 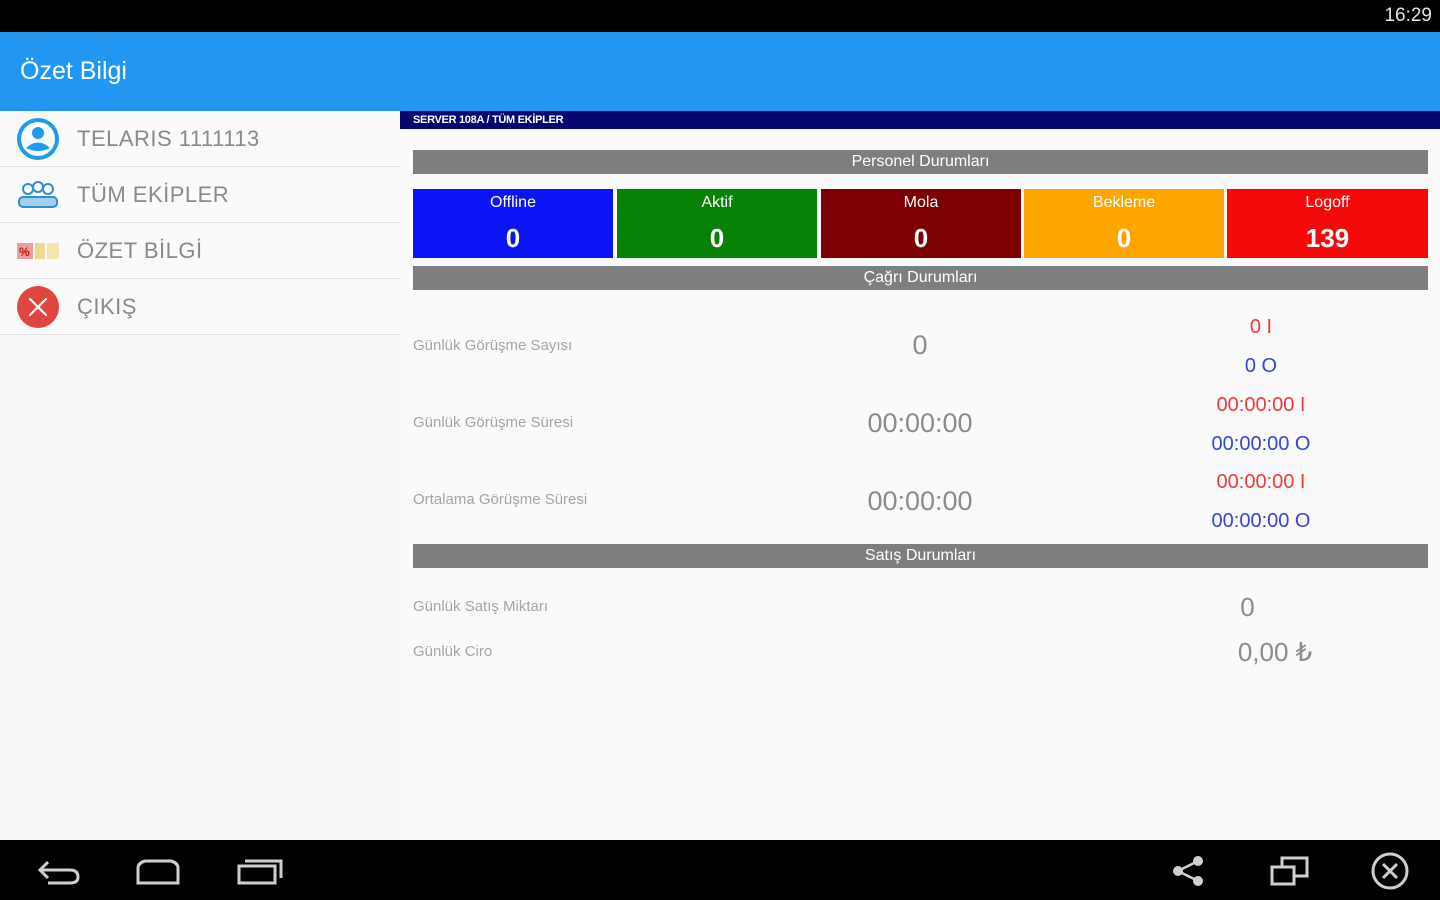 What do you see at coordinates (153, 194) in the screenshot?
I see `sidebar-item-label: TÜM EKİPLER` at bounding box center [153, 194].